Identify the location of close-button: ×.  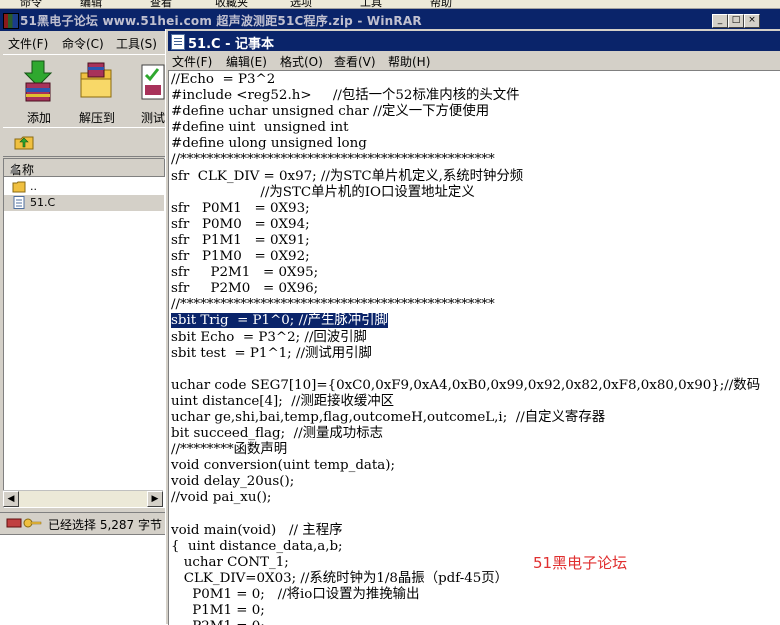
(752, 21).